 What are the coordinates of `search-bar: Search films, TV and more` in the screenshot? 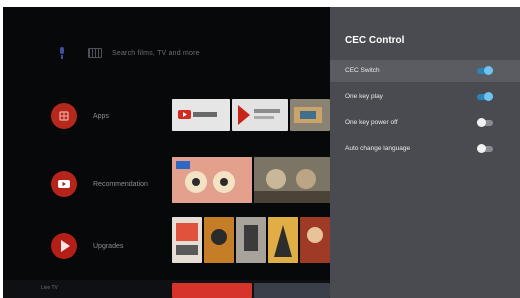 It's located at (129, 53).